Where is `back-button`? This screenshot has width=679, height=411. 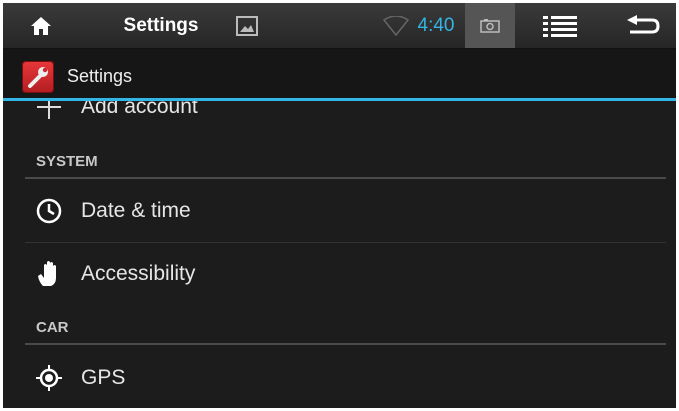
back-button is located at coordinates (643, 25).